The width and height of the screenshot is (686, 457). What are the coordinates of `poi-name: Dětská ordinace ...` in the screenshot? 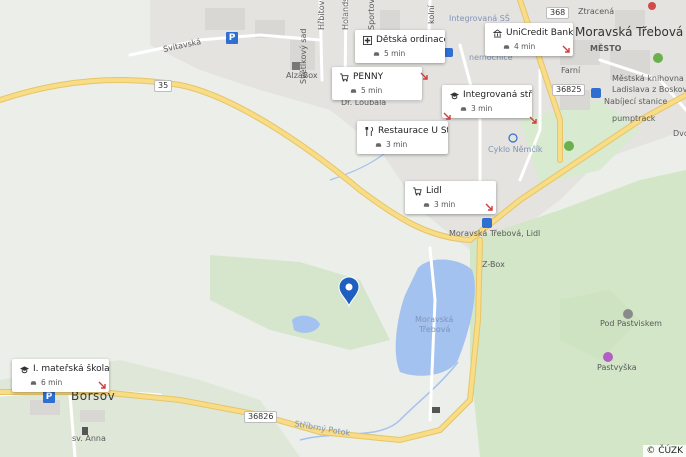 It's located at (410, 40).